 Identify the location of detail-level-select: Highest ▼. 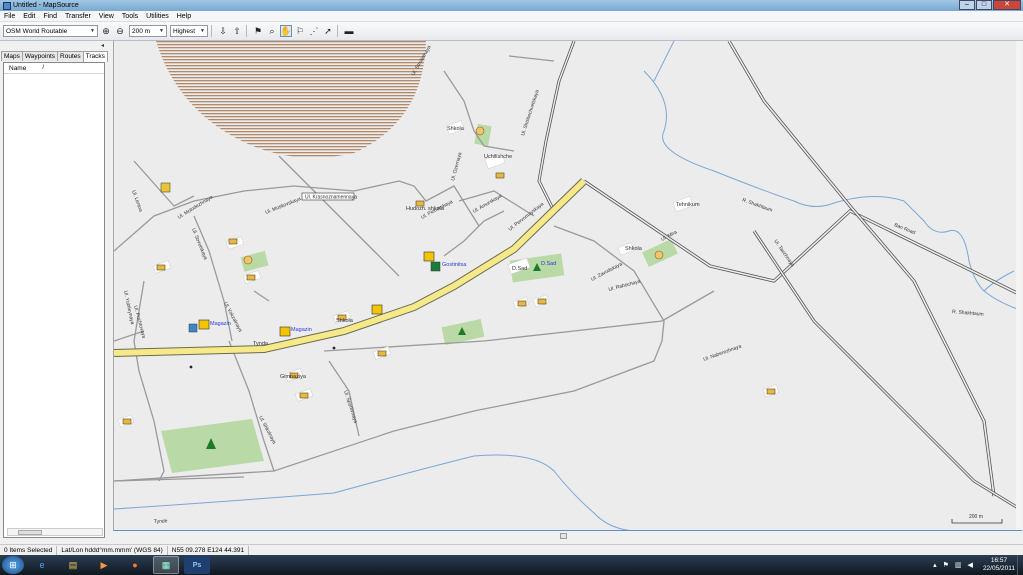
(189, 31).